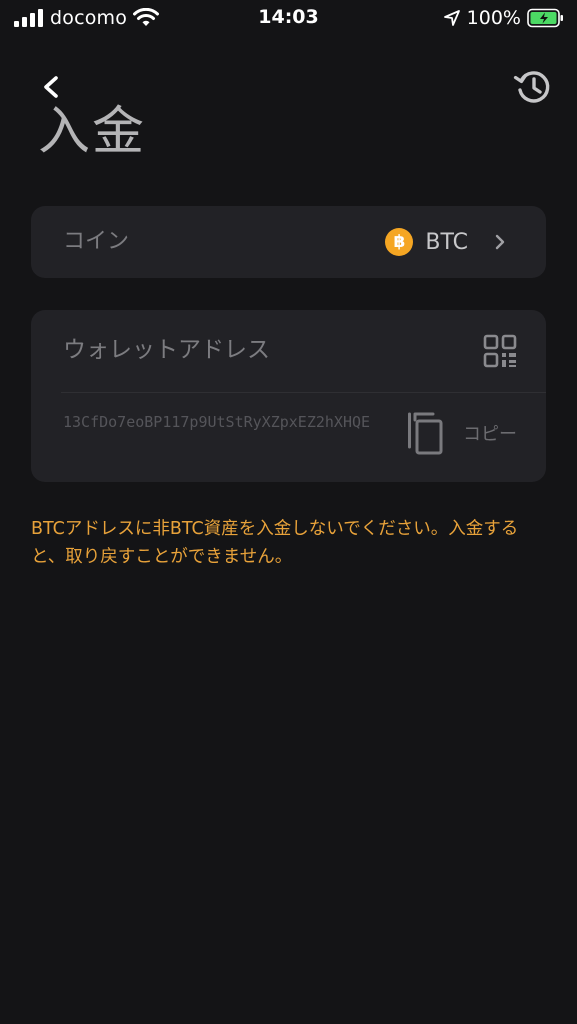 The width and height of the screenshot is (577, 1024). What do you see at coordinates (288, 242) in the screenshot?
I see `coin-selector: コイン ฿ BTC` at bounding box center [288, 242].